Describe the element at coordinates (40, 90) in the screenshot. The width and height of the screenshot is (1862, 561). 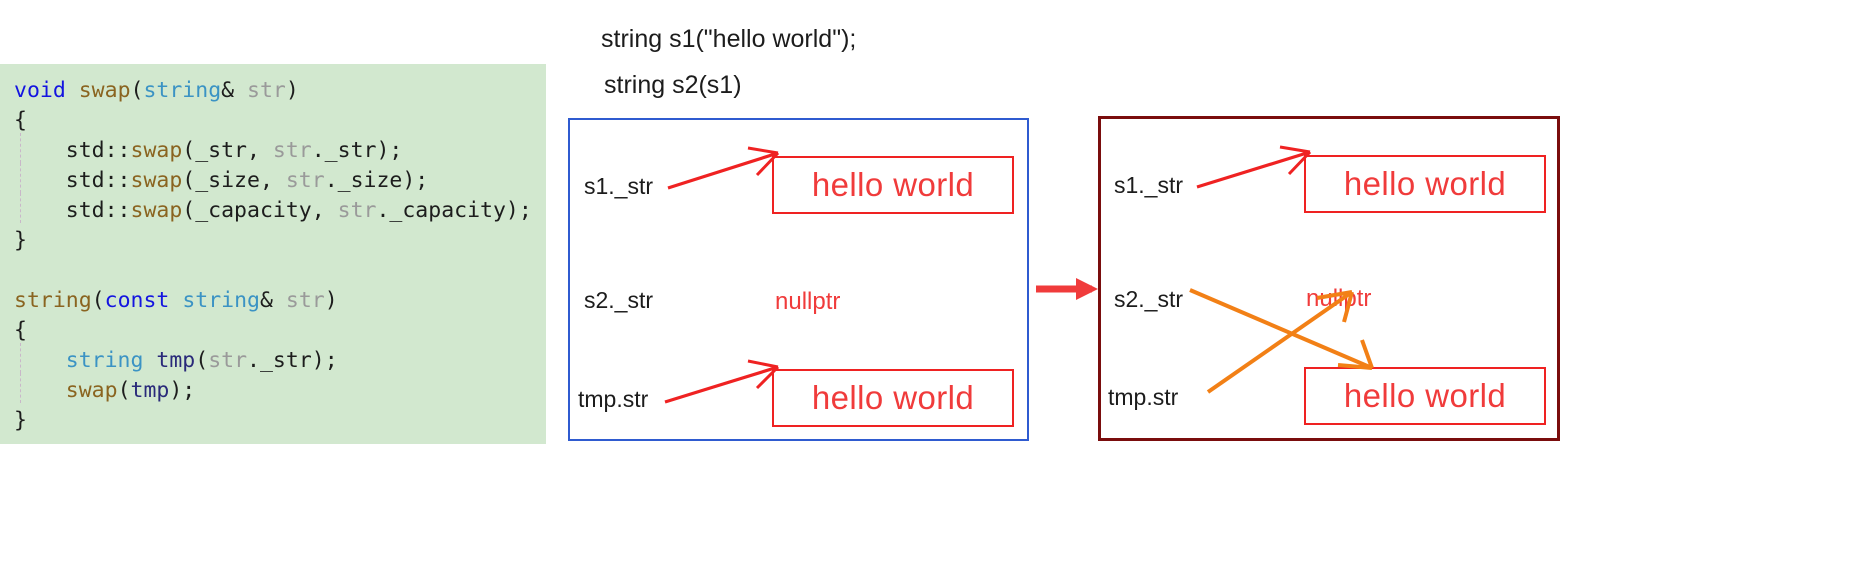
I see `code-token: void` at that location.